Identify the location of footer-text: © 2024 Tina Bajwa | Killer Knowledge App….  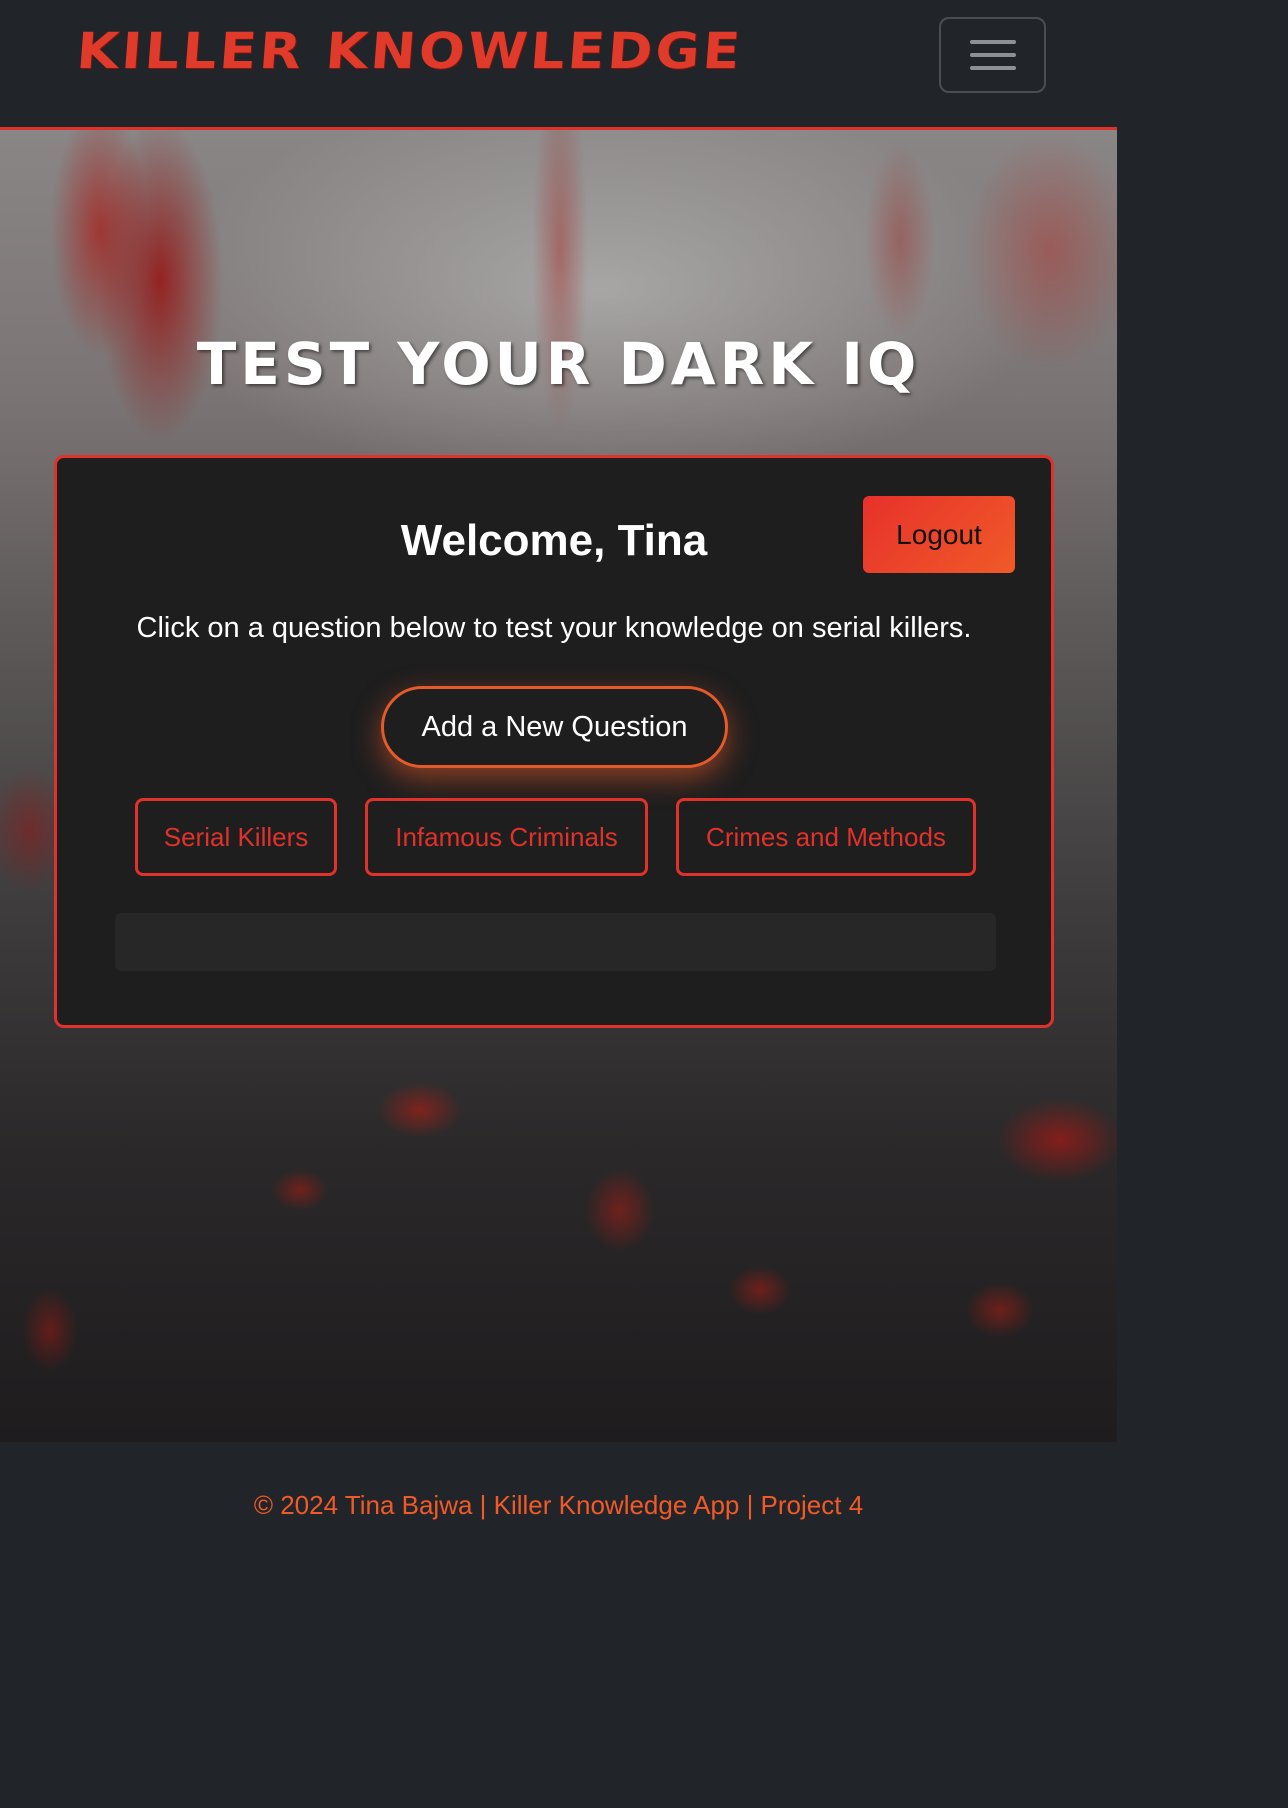
(558, 1504).